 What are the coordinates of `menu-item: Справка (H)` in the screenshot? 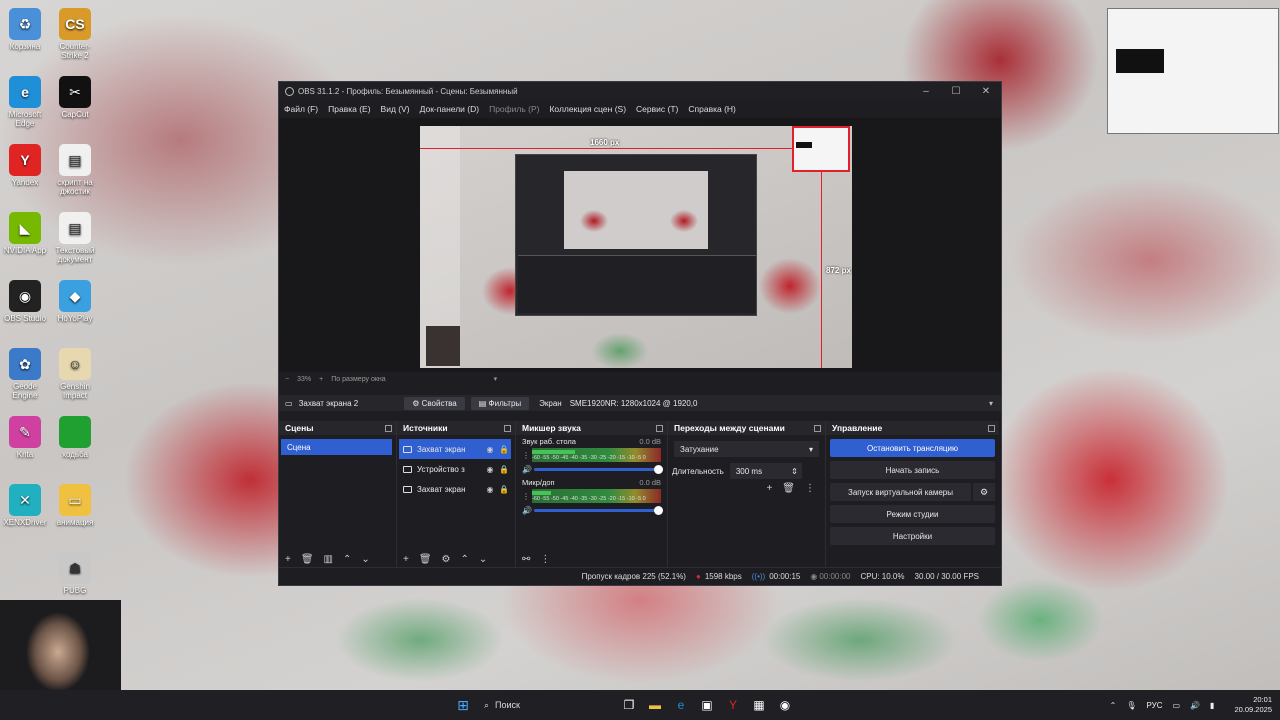 It's located at (712, 109).